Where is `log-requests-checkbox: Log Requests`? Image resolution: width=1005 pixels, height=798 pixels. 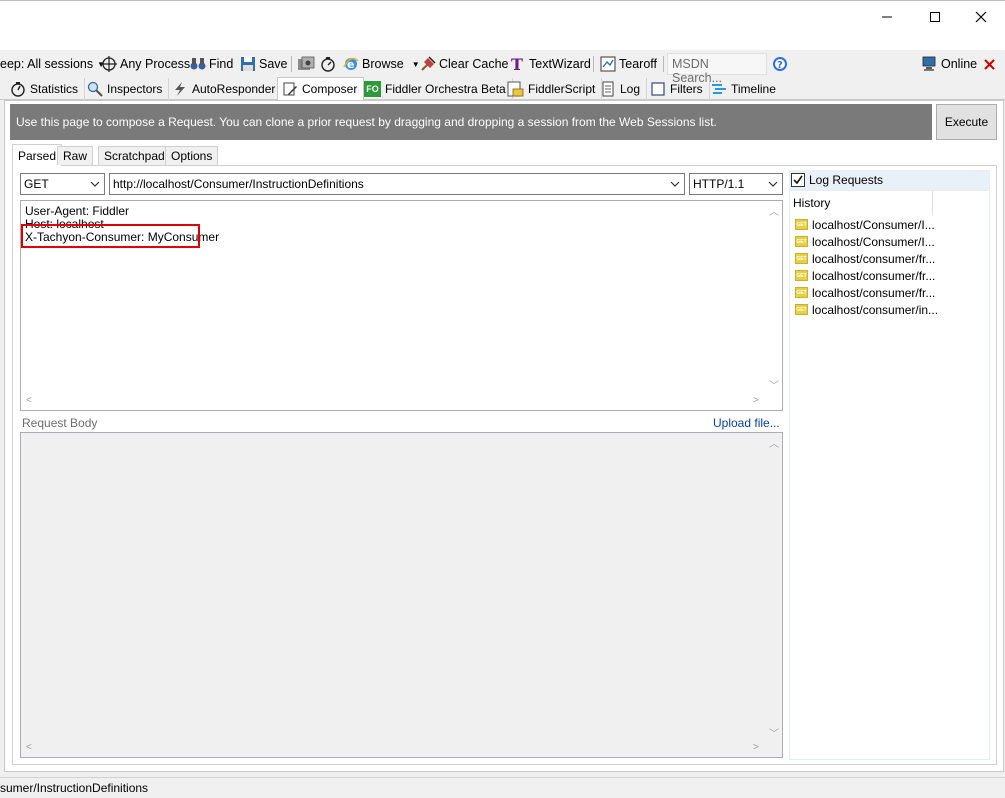 log-requests-checkbox: Log Requests is located at coordinates (889, 180).